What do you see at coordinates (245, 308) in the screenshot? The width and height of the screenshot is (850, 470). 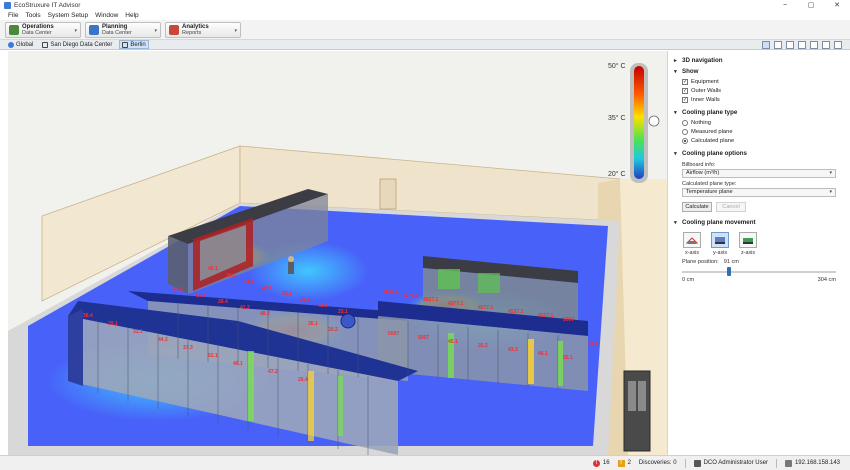 I see `rack-label: 41.2` at bounding box center [245, 308].